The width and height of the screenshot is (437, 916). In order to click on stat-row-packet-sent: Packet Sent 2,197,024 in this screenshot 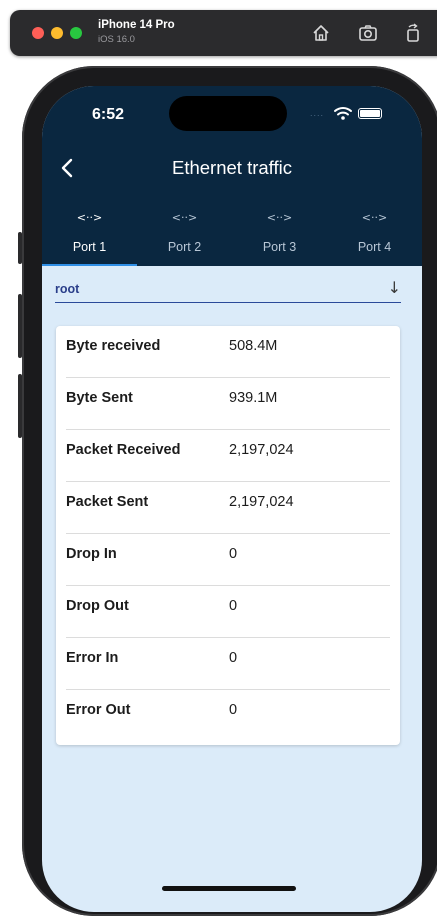, I will do `click(228, 508)`.